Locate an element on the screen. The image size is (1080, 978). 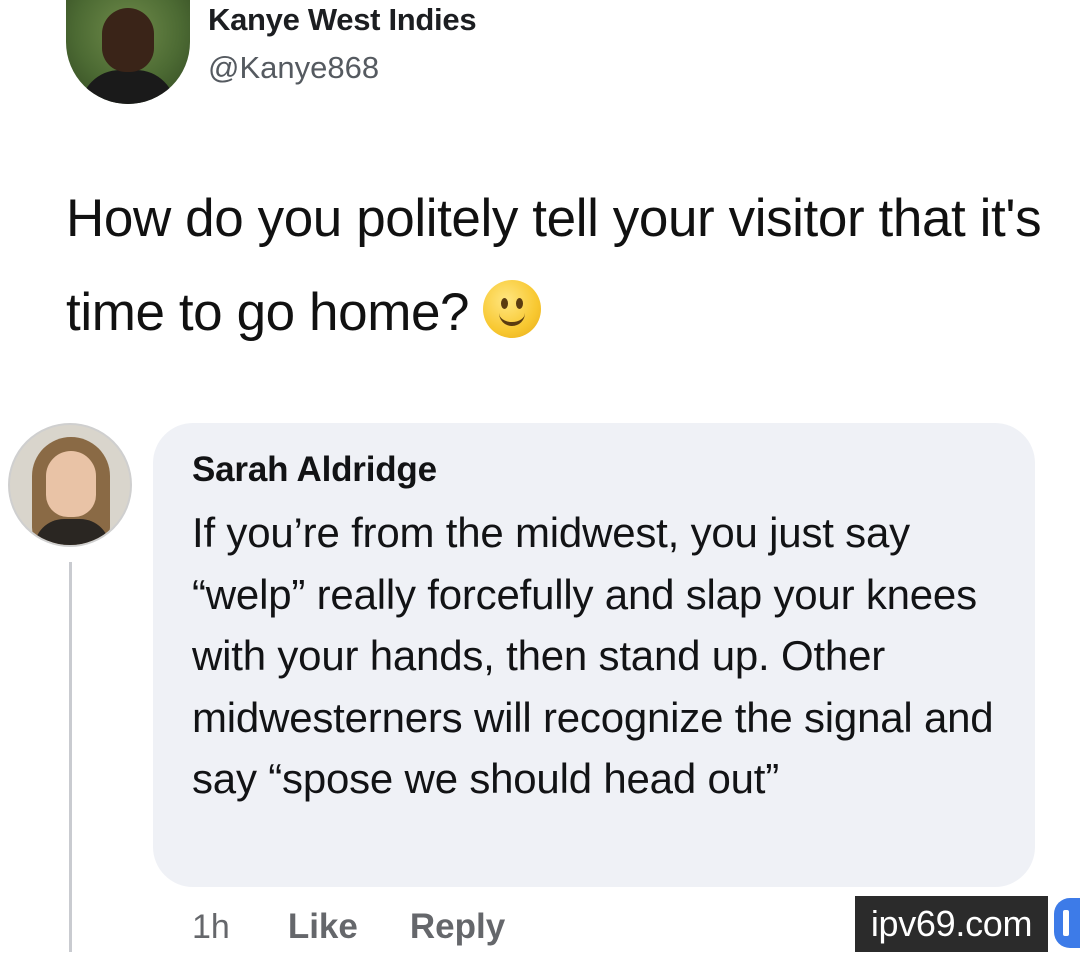
avatar-shirt-shape is located at coordinates (128, 87).